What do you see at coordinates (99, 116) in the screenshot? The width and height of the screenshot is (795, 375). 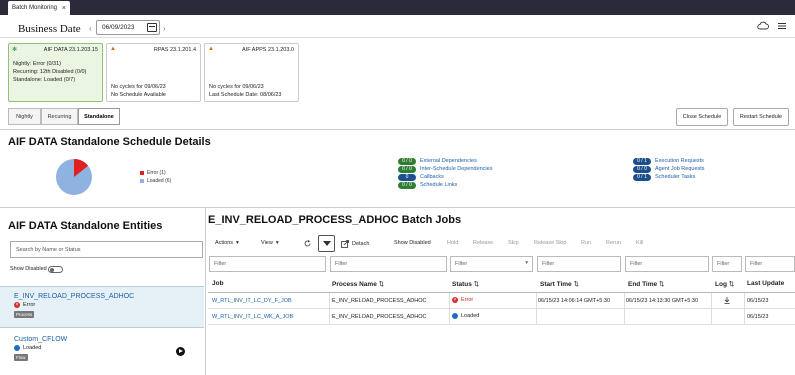 I see `tab-standalone: Standalone` at bounding box center [99, 116].